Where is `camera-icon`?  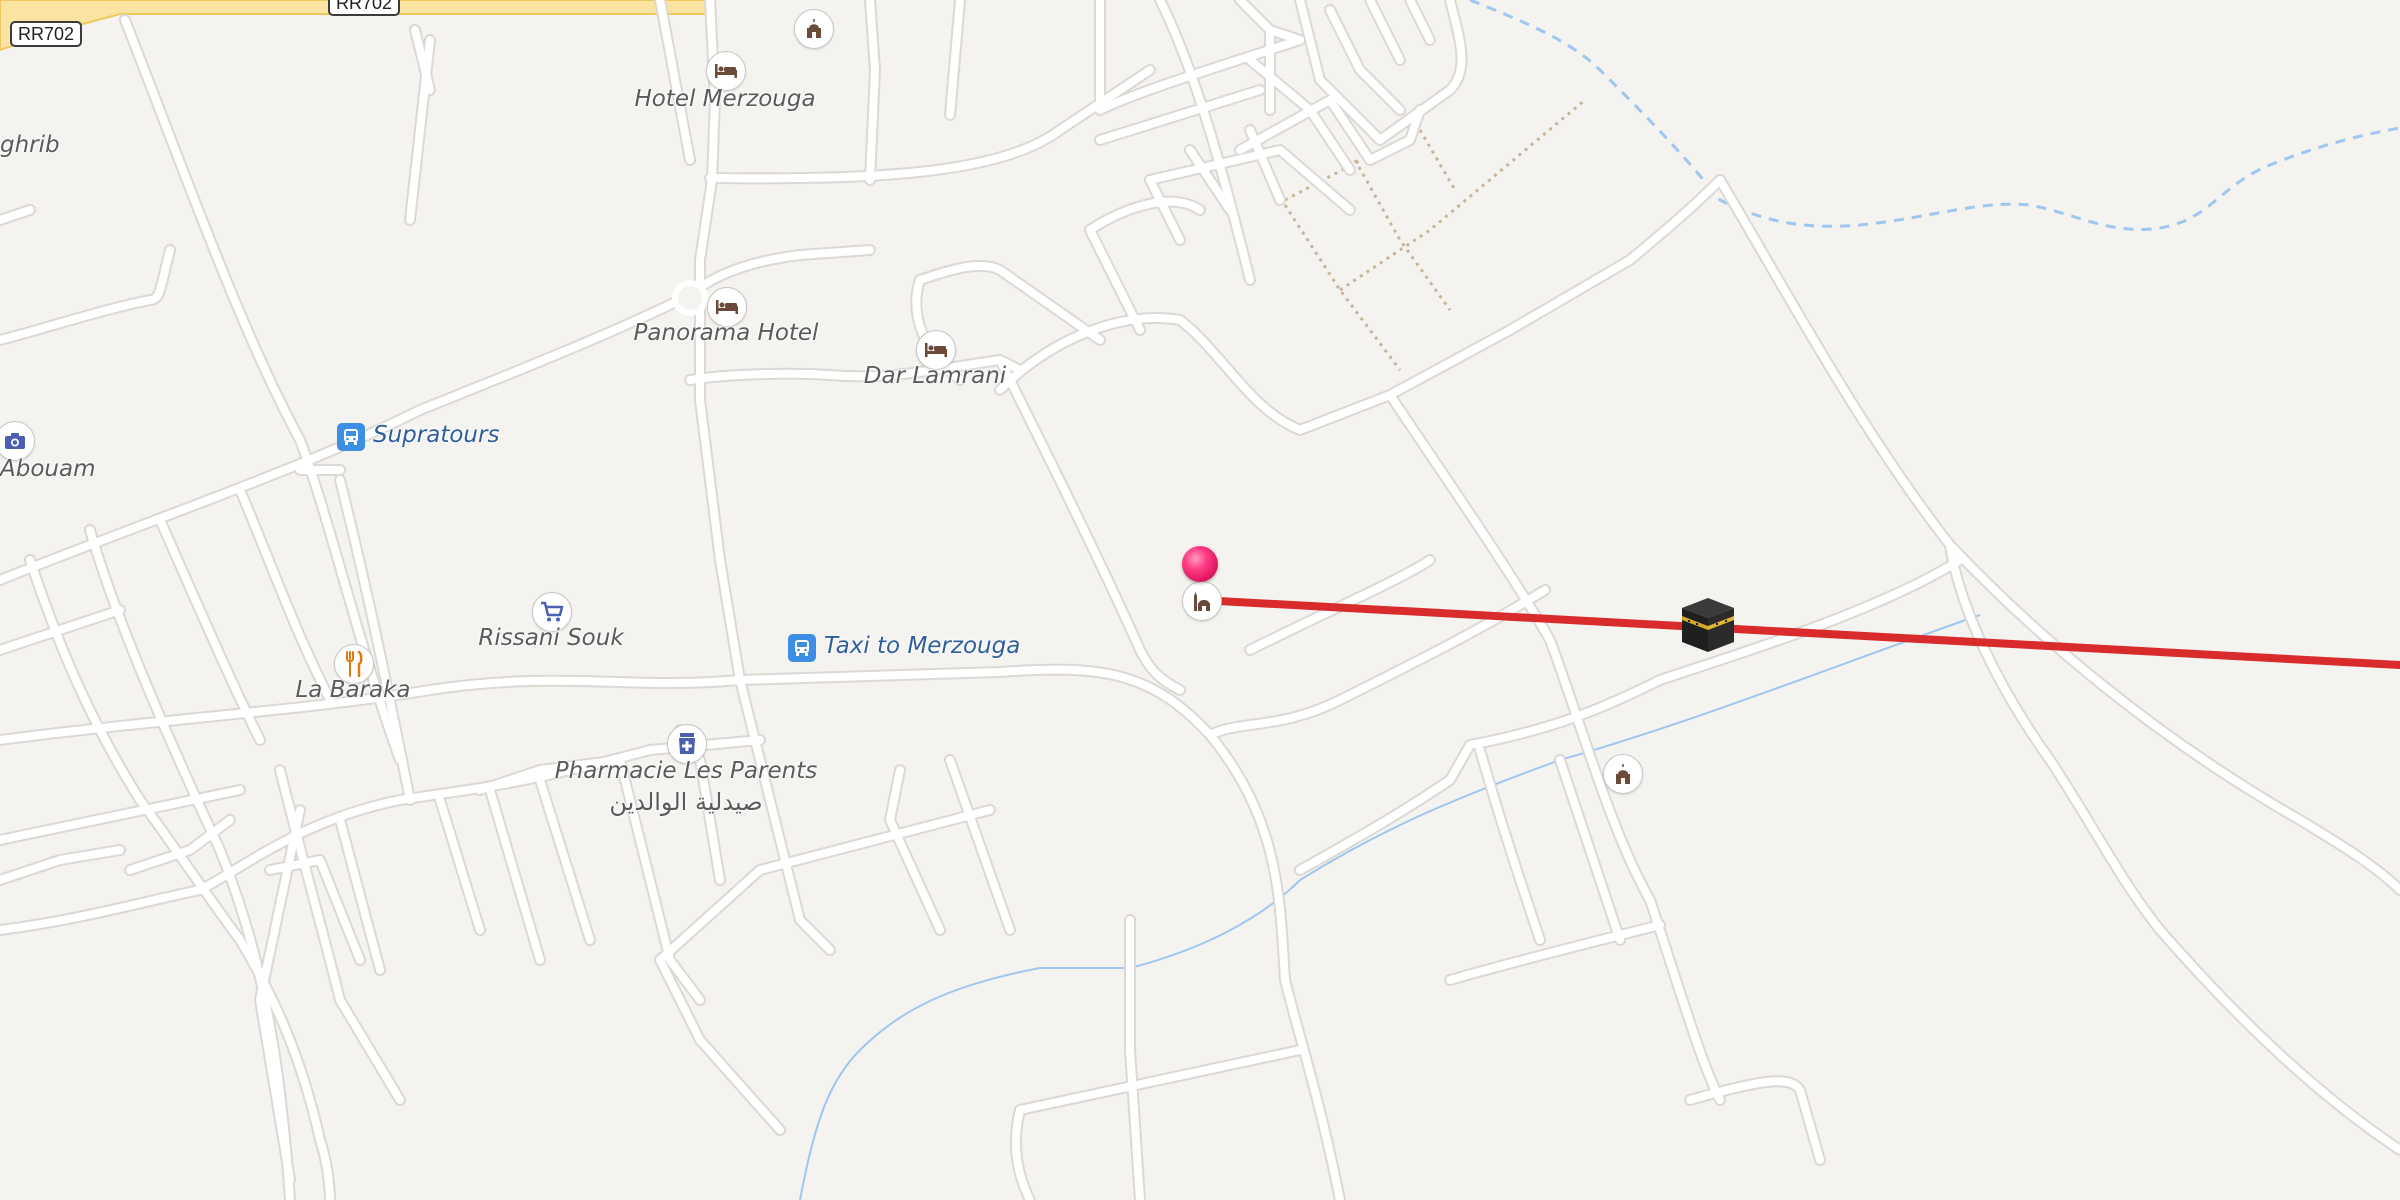
camera-icon is located at coordinates (15, 441).